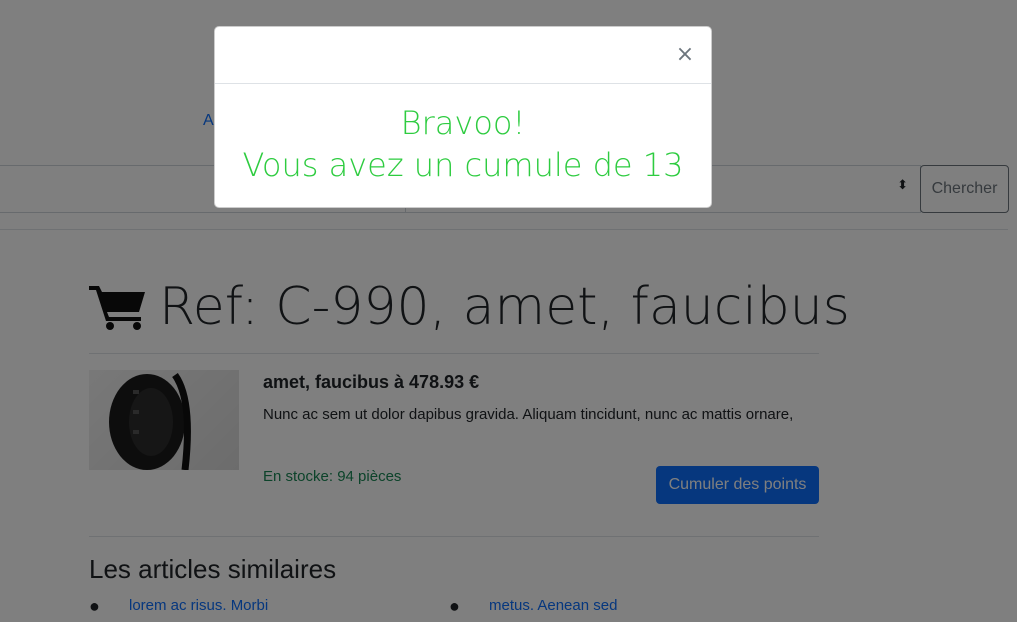  I want to click on modal-body: Bravoo! Vous avez un cumule de 13, so click(463, 135).